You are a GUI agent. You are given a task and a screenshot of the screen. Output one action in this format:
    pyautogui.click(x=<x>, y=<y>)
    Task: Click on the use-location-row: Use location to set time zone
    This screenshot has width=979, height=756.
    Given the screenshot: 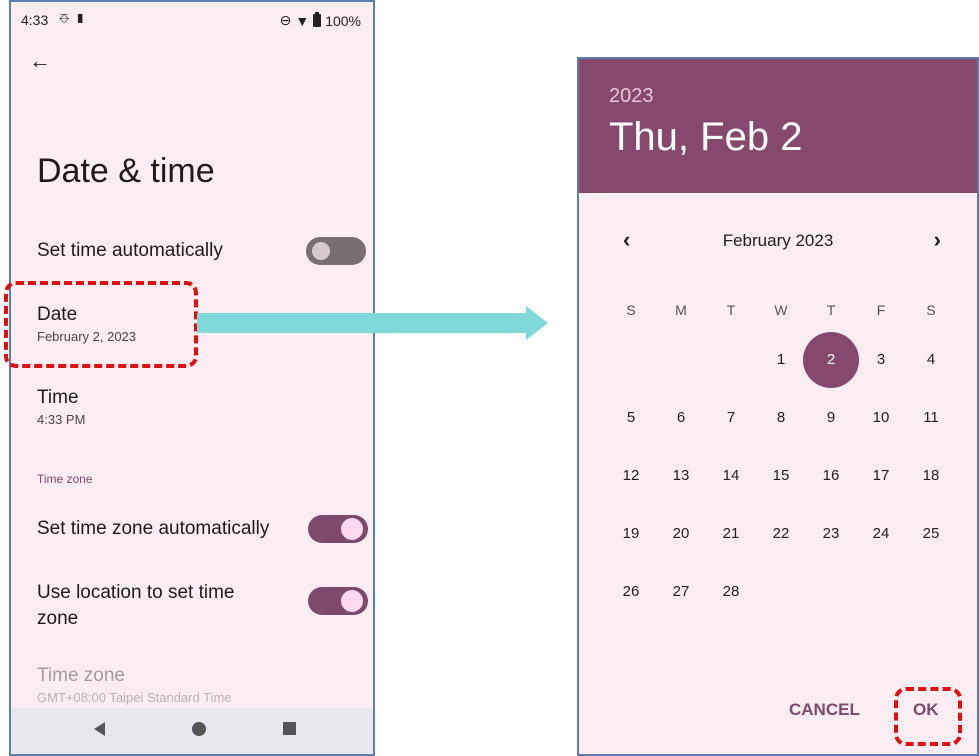 What is the action you would take?
    pyautogui.click(x=155, y=606)
    